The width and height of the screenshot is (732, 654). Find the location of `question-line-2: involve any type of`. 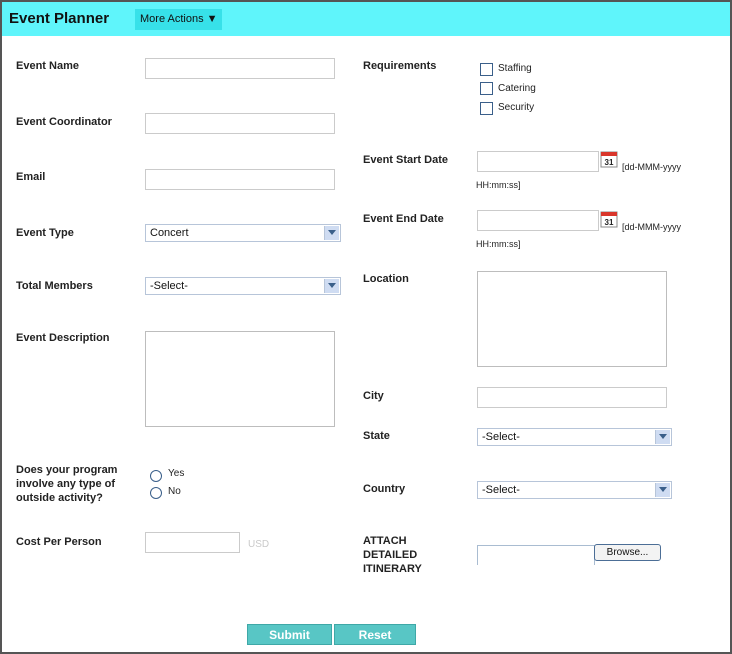

question-line-2: involve any type of is located at coordinates (66, 484).